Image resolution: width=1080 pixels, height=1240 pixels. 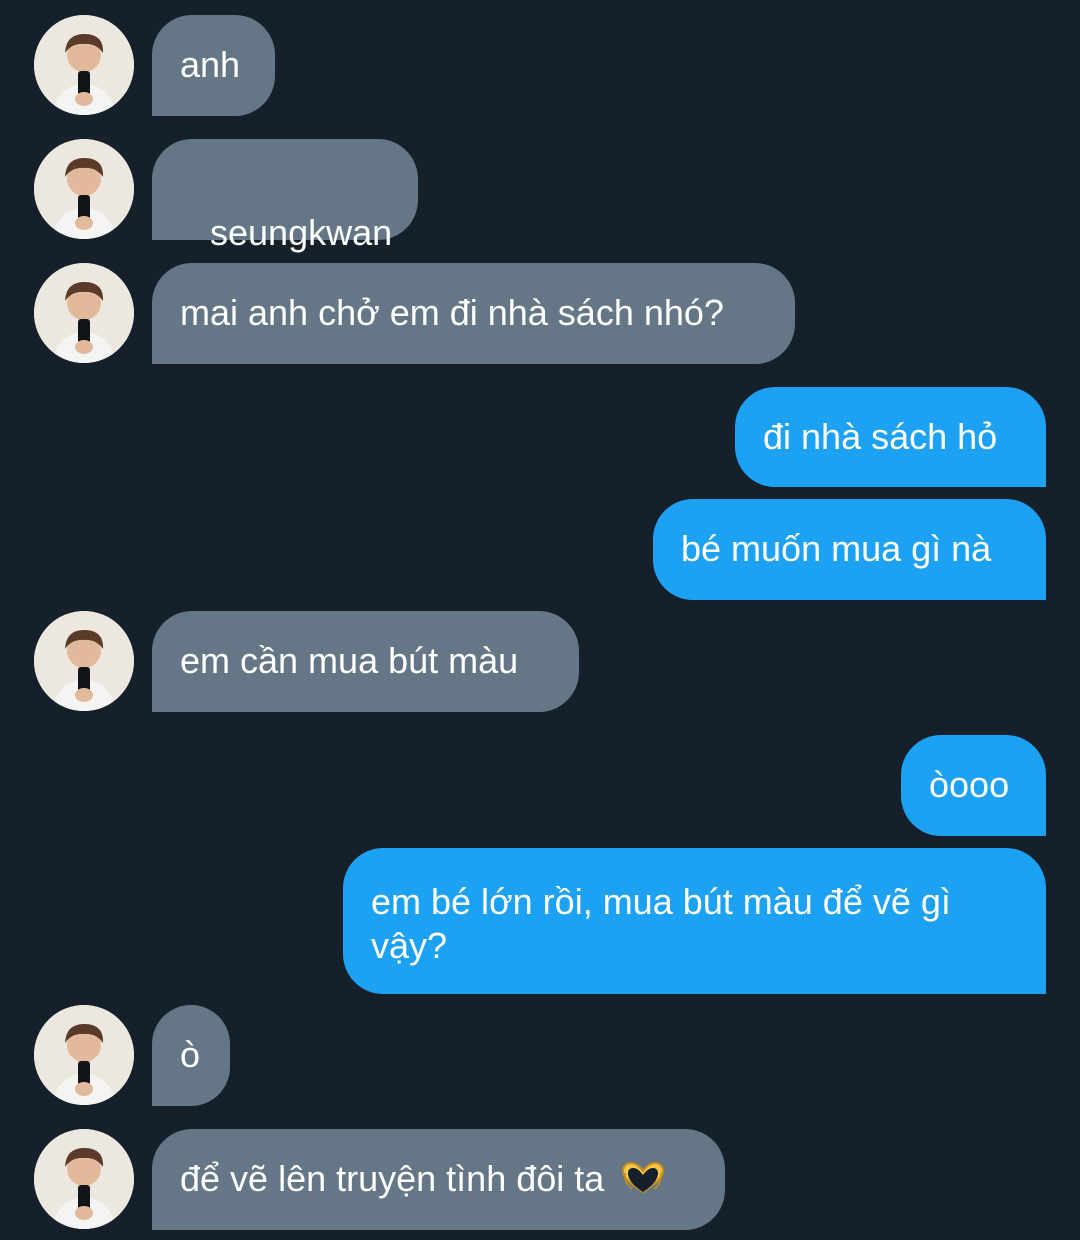 I want to click on message-text: em bé lớn rồi, mua bút màu để vẽ gì vậy?, so click(x=661, y=923).